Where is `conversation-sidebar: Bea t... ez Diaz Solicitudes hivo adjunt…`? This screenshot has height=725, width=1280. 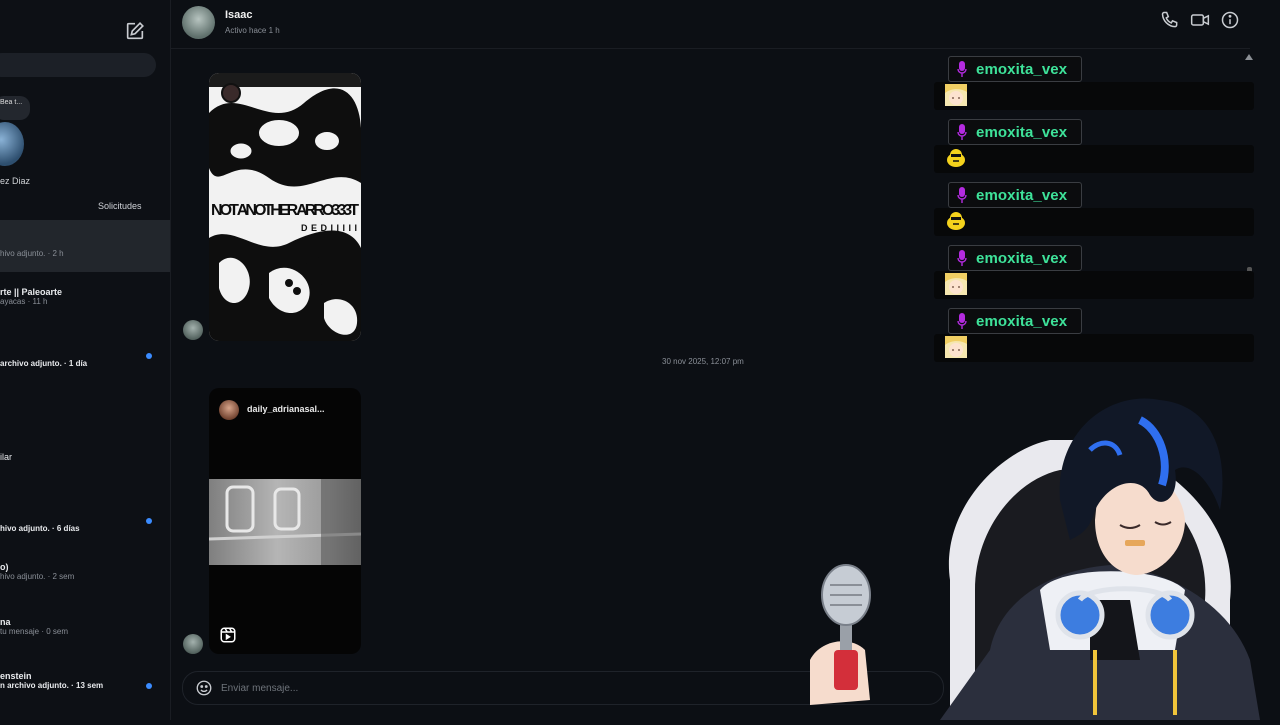
conversation-sidebar: Bea t... ez Diaz Solicitudes hivo adjunt… is located at coordinates (85, 360).